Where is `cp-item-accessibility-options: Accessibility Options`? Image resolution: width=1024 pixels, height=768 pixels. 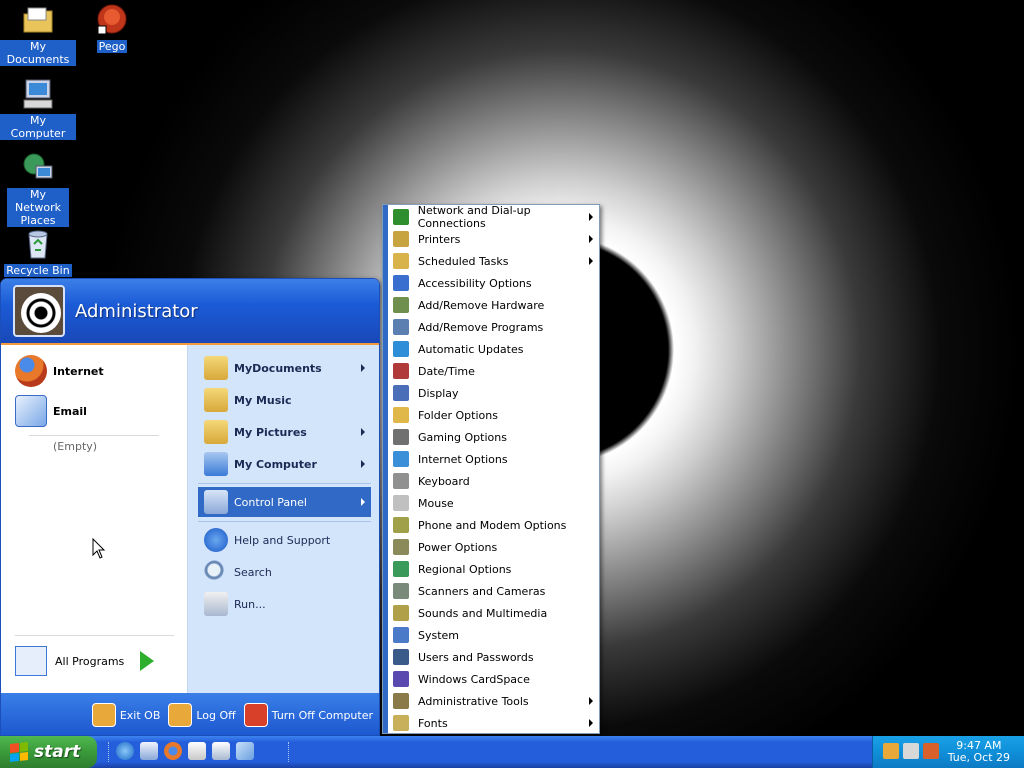
cp-item-accessibility-options: Accessibility Options is located at coordinates (493, 283).